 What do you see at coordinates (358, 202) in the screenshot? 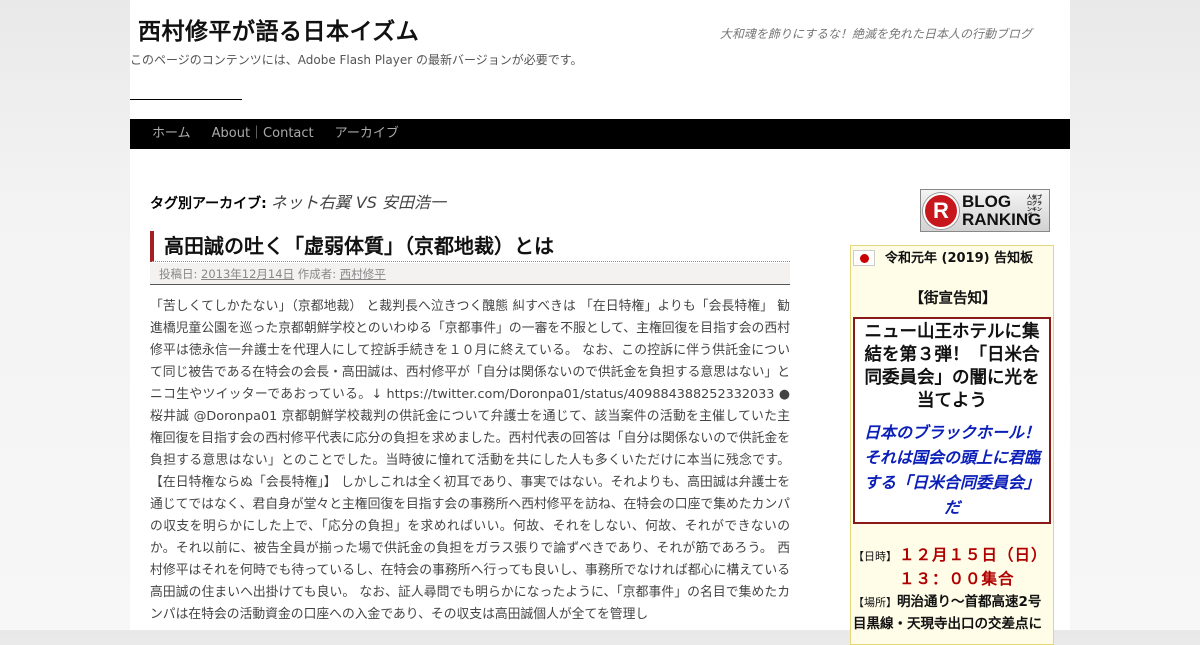
I see `archive-term: ネット右翼 VS 安田浩一` at bounding box center [358, 202].